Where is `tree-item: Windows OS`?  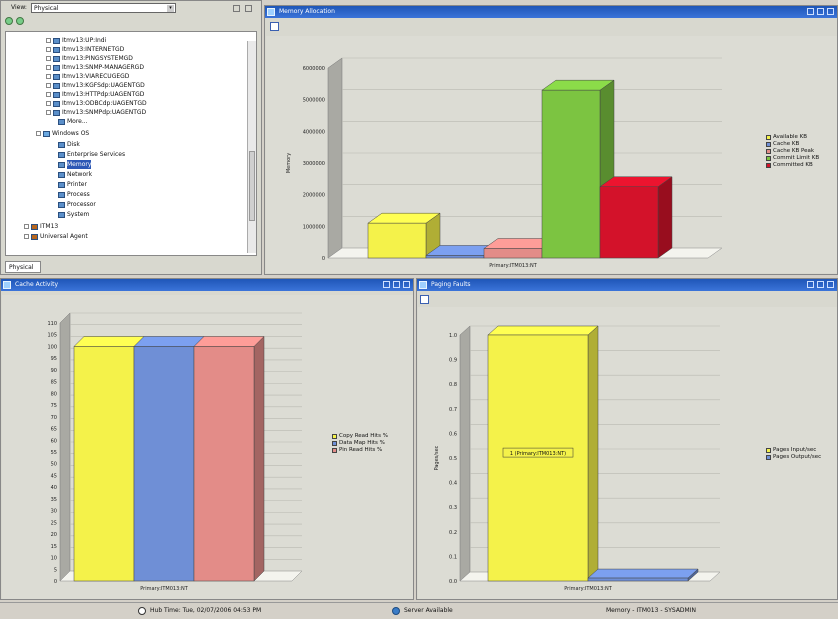
tree-item: Windows OS is located at coordinates (62, 133).